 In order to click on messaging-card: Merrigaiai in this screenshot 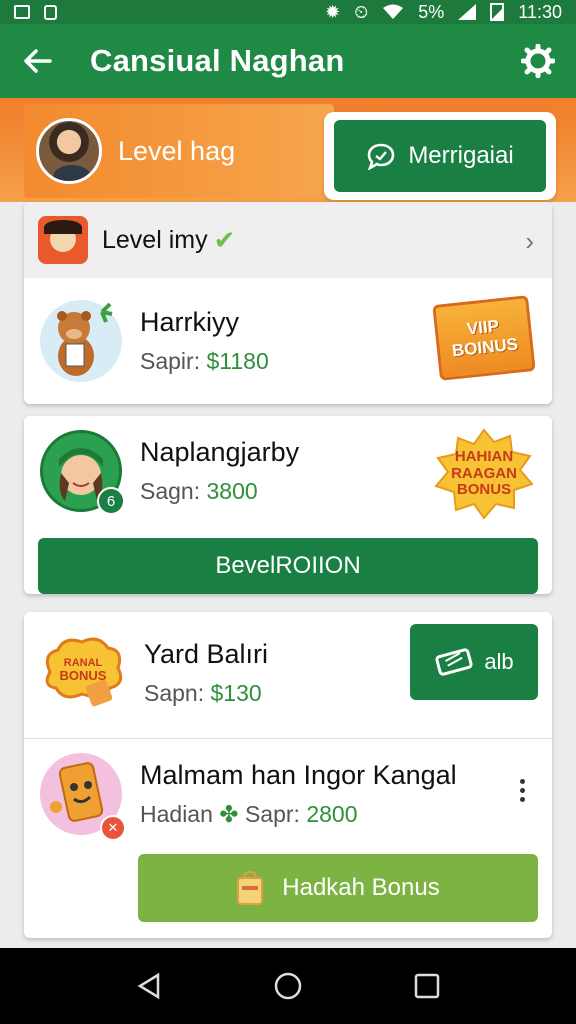, I will do `click(440, 156)`.